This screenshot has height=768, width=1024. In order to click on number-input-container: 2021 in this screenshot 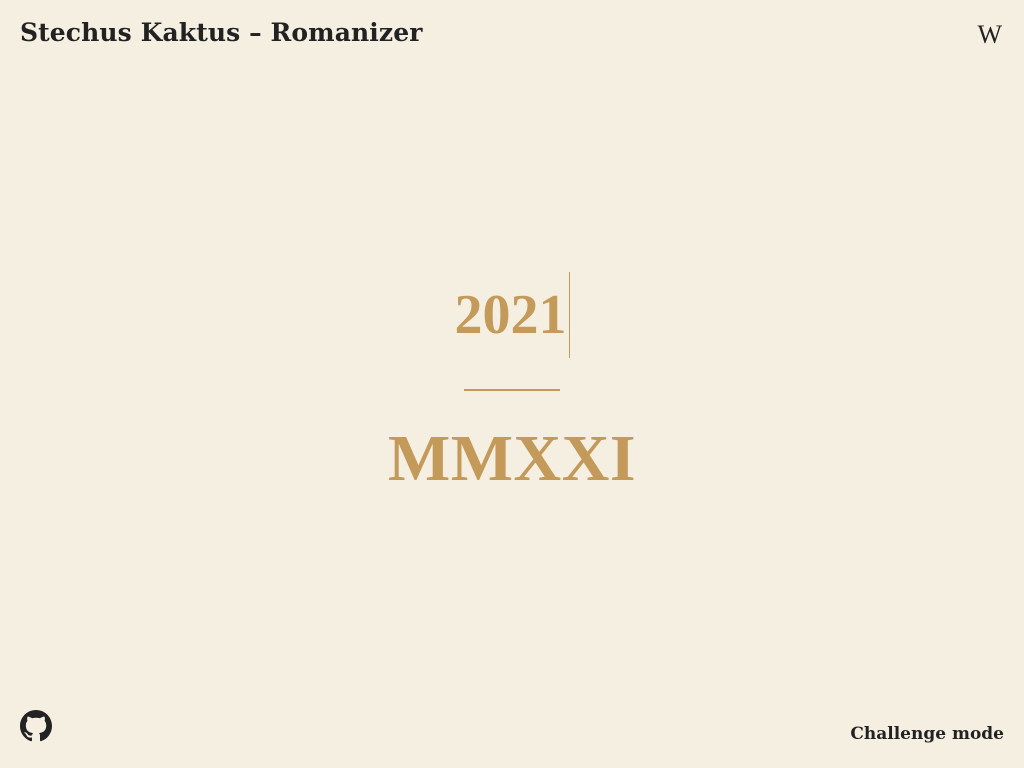, I will do `click(512, 315)`.